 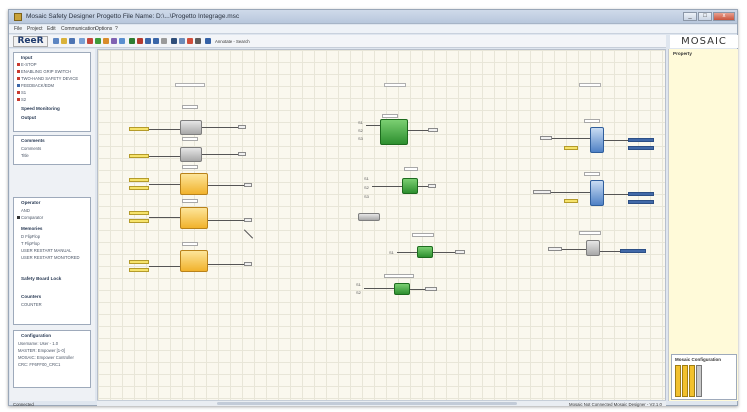 I want to click on palette-item: USER RESTART MONITORED, so click(x=50, y=257).